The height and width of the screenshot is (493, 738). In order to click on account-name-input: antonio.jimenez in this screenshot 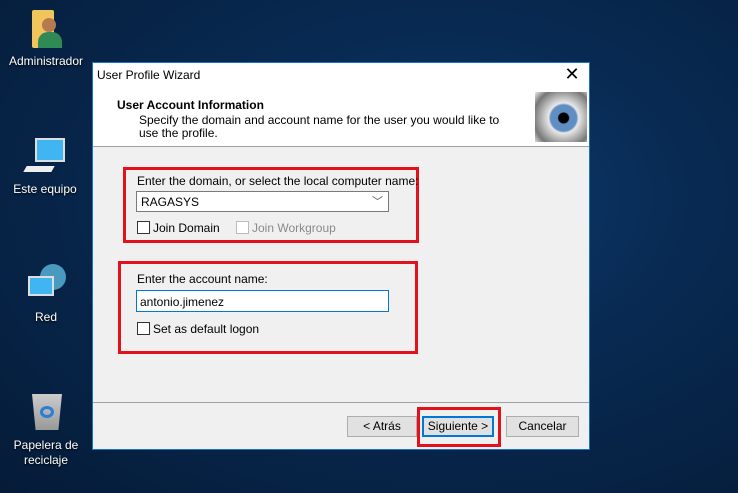, I will do `click(262, 301)`.